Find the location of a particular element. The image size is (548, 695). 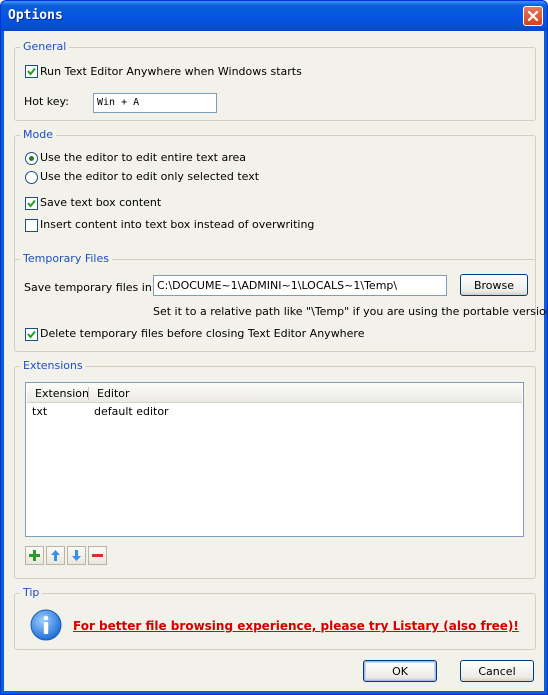

temp-path-input: C:\DOCUME~1\ADMINI~1\LOCALS~1\Temp\ is located at coordinates (300, 285).